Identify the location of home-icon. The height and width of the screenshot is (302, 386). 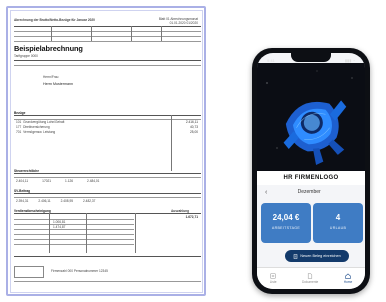
(348, 276).